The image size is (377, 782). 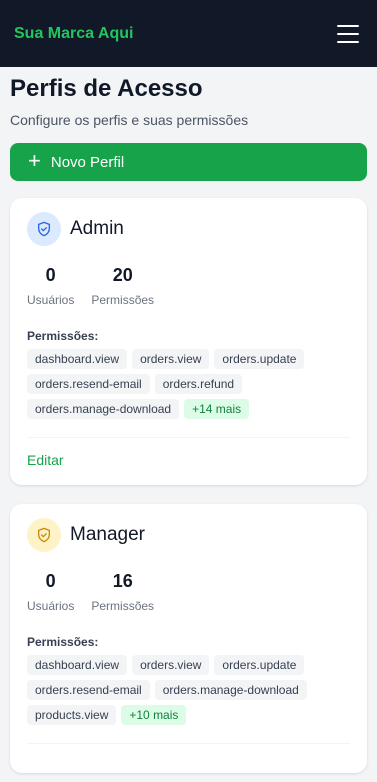 I want to click on permissions-stat: 16 Permissões, so click(x=123, y=592).